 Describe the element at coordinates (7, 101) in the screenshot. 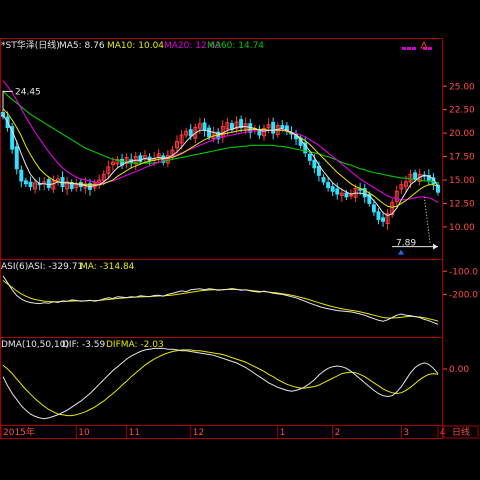

I see `high-marker` at that location.